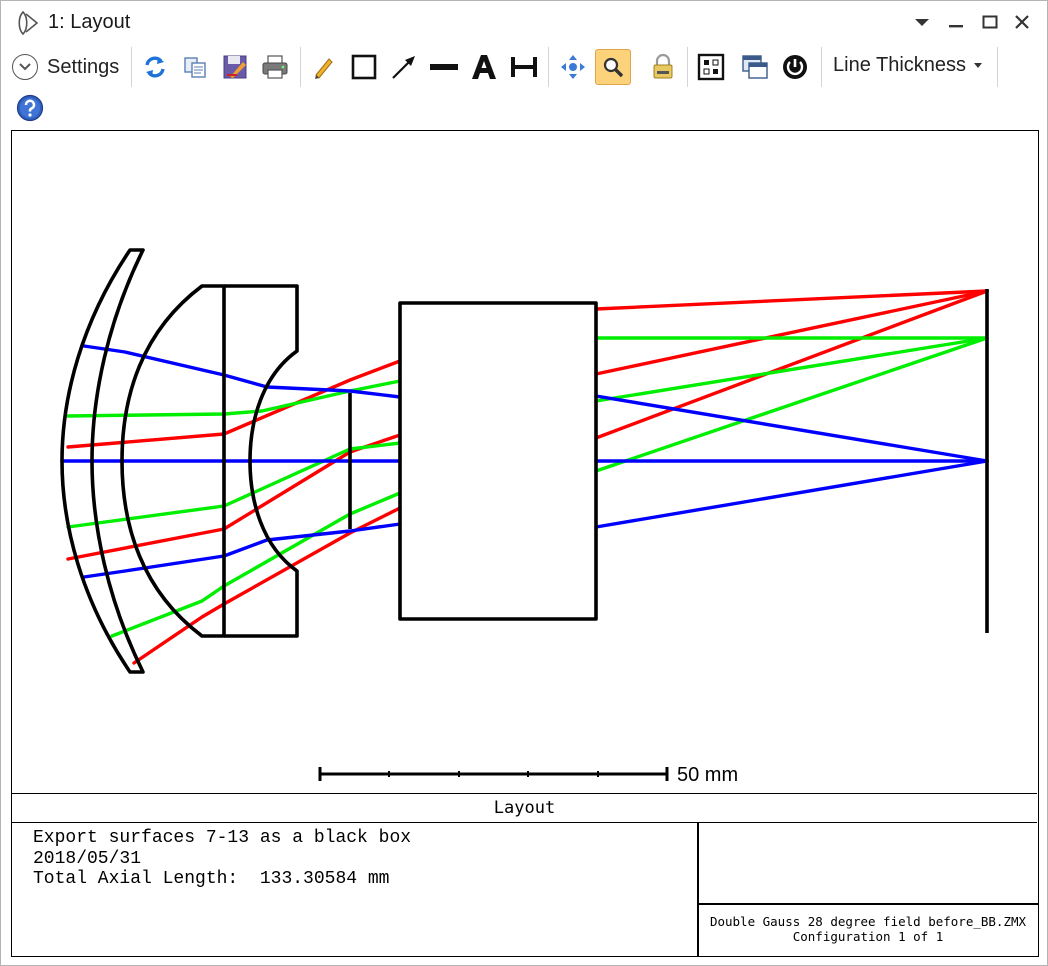 The image size is (1048, 966). Describe the element at coordinates (87, 858) in the screenshot. I see `info-line-2: 2018/05/31` at that location.